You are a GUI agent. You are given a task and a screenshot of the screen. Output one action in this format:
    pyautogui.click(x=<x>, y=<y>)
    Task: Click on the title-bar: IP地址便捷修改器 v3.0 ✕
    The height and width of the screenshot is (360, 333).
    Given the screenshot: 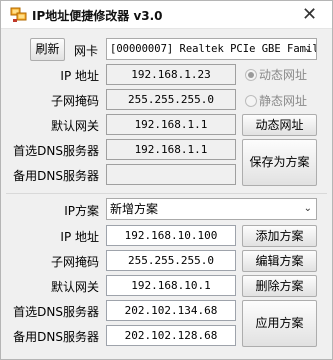 What is the action you would take?
    pyautogui.click(x=166, y=15)
    